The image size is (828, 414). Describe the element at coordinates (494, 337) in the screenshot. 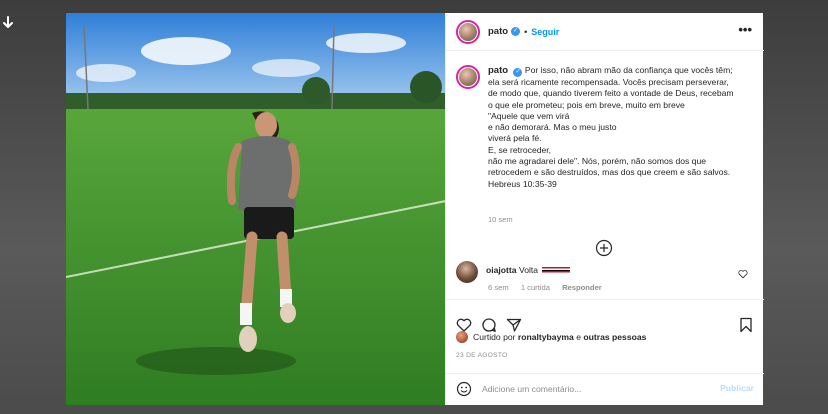

I see `liked-by-prefix: Curtido por` at that location.